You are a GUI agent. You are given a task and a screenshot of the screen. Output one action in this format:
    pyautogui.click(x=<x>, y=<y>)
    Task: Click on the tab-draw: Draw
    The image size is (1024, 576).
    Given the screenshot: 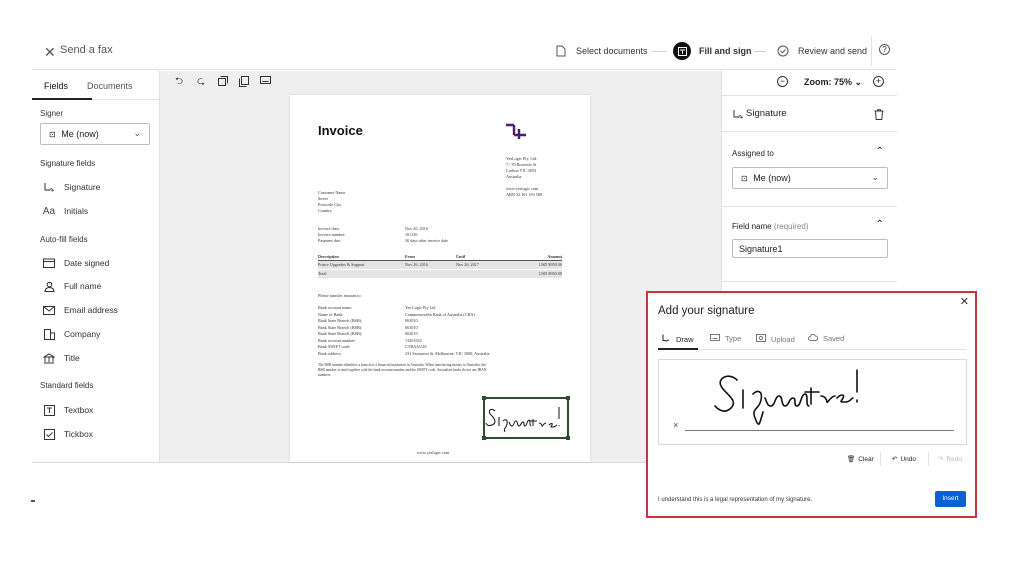 What is the action you would take?
    pyautogui.click(x=678, y=339)
    